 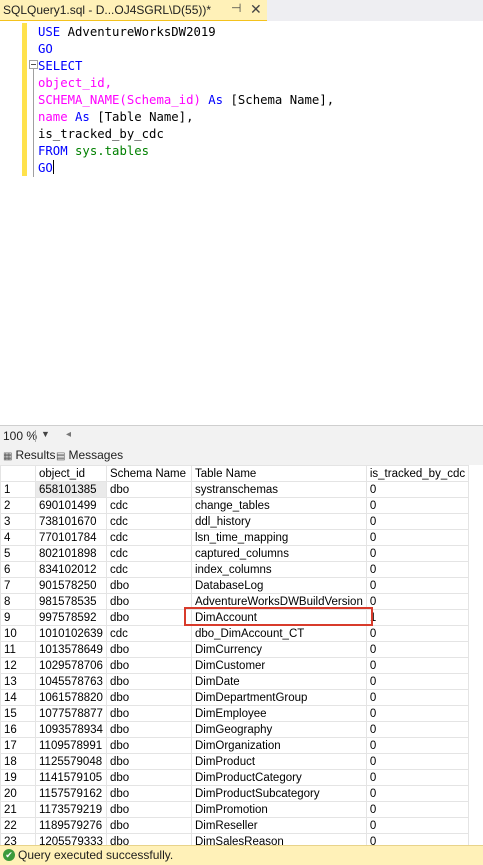 I want to click on row-number: 12, so click(x=18, y=665).